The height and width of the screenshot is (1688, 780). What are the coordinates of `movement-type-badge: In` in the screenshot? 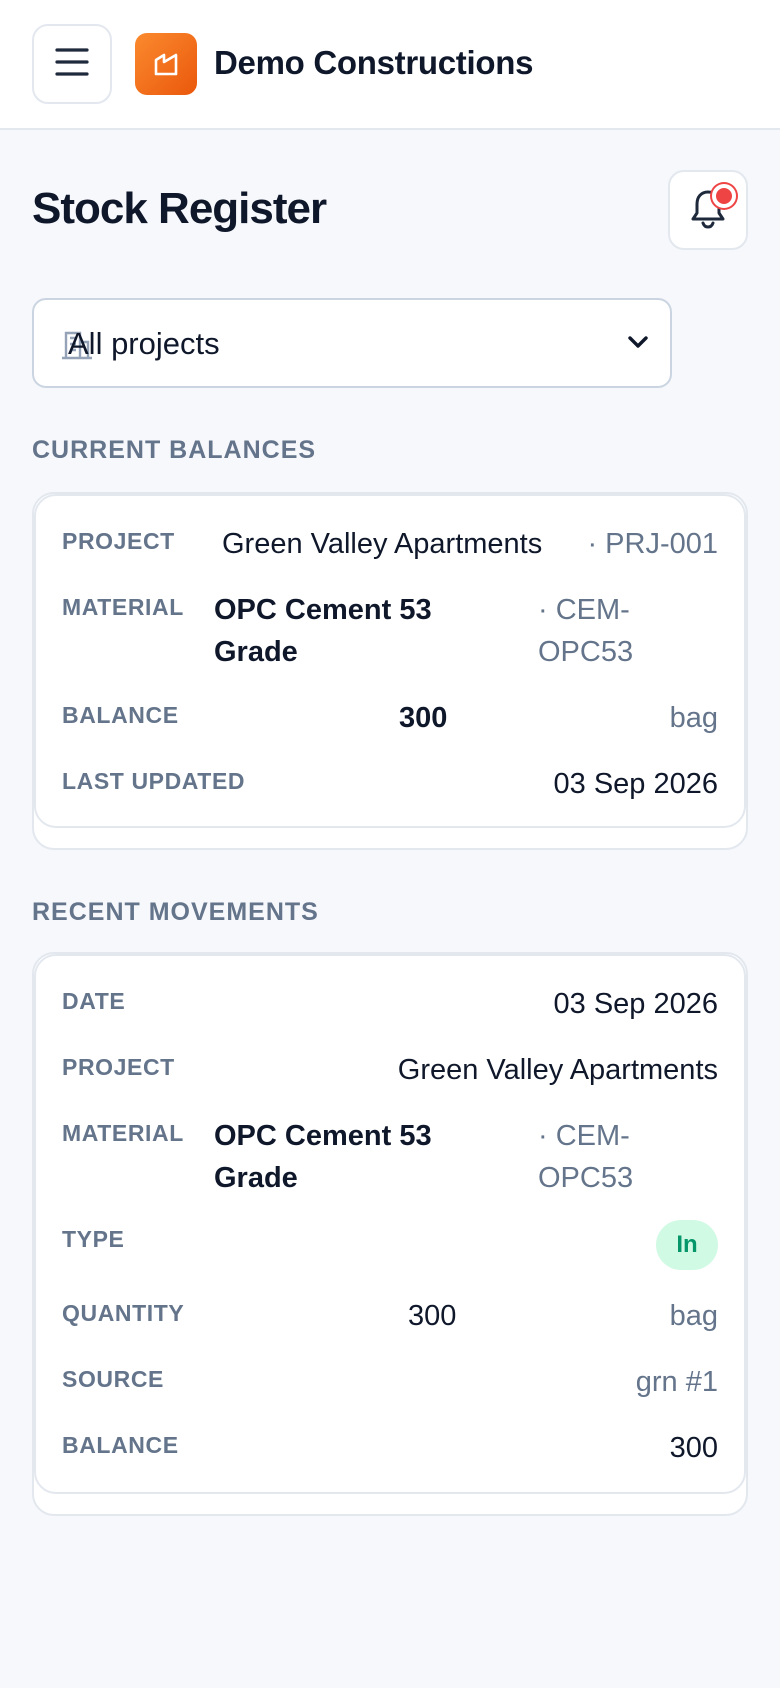 It's located at (687, 1245).